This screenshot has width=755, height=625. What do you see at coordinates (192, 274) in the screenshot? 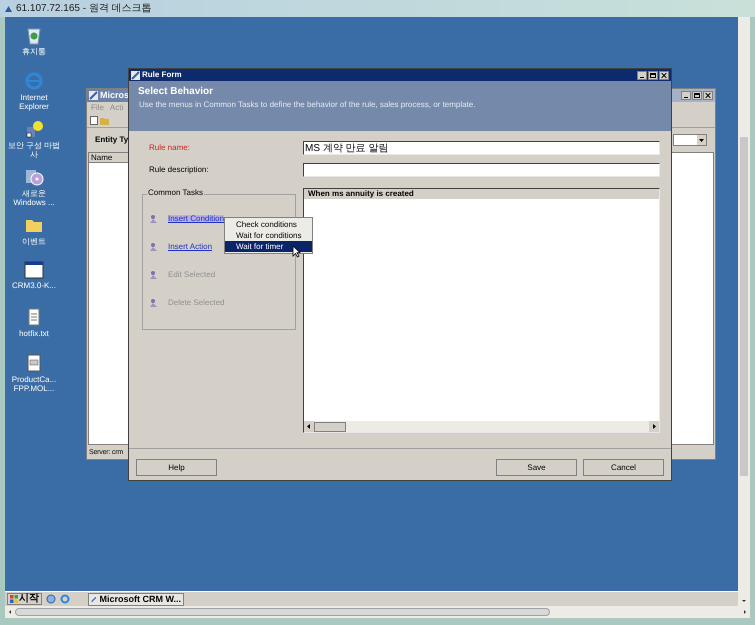
I see `task-text: Edit Selected` at bounding box center [192, 274].